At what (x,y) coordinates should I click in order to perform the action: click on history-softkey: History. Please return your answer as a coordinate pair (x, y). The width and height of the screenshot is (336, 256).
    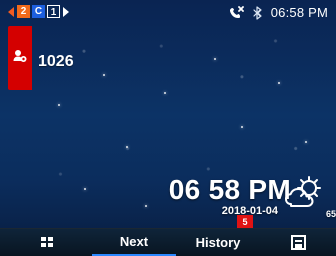
    Looking at the image, I should click on (218, 242).